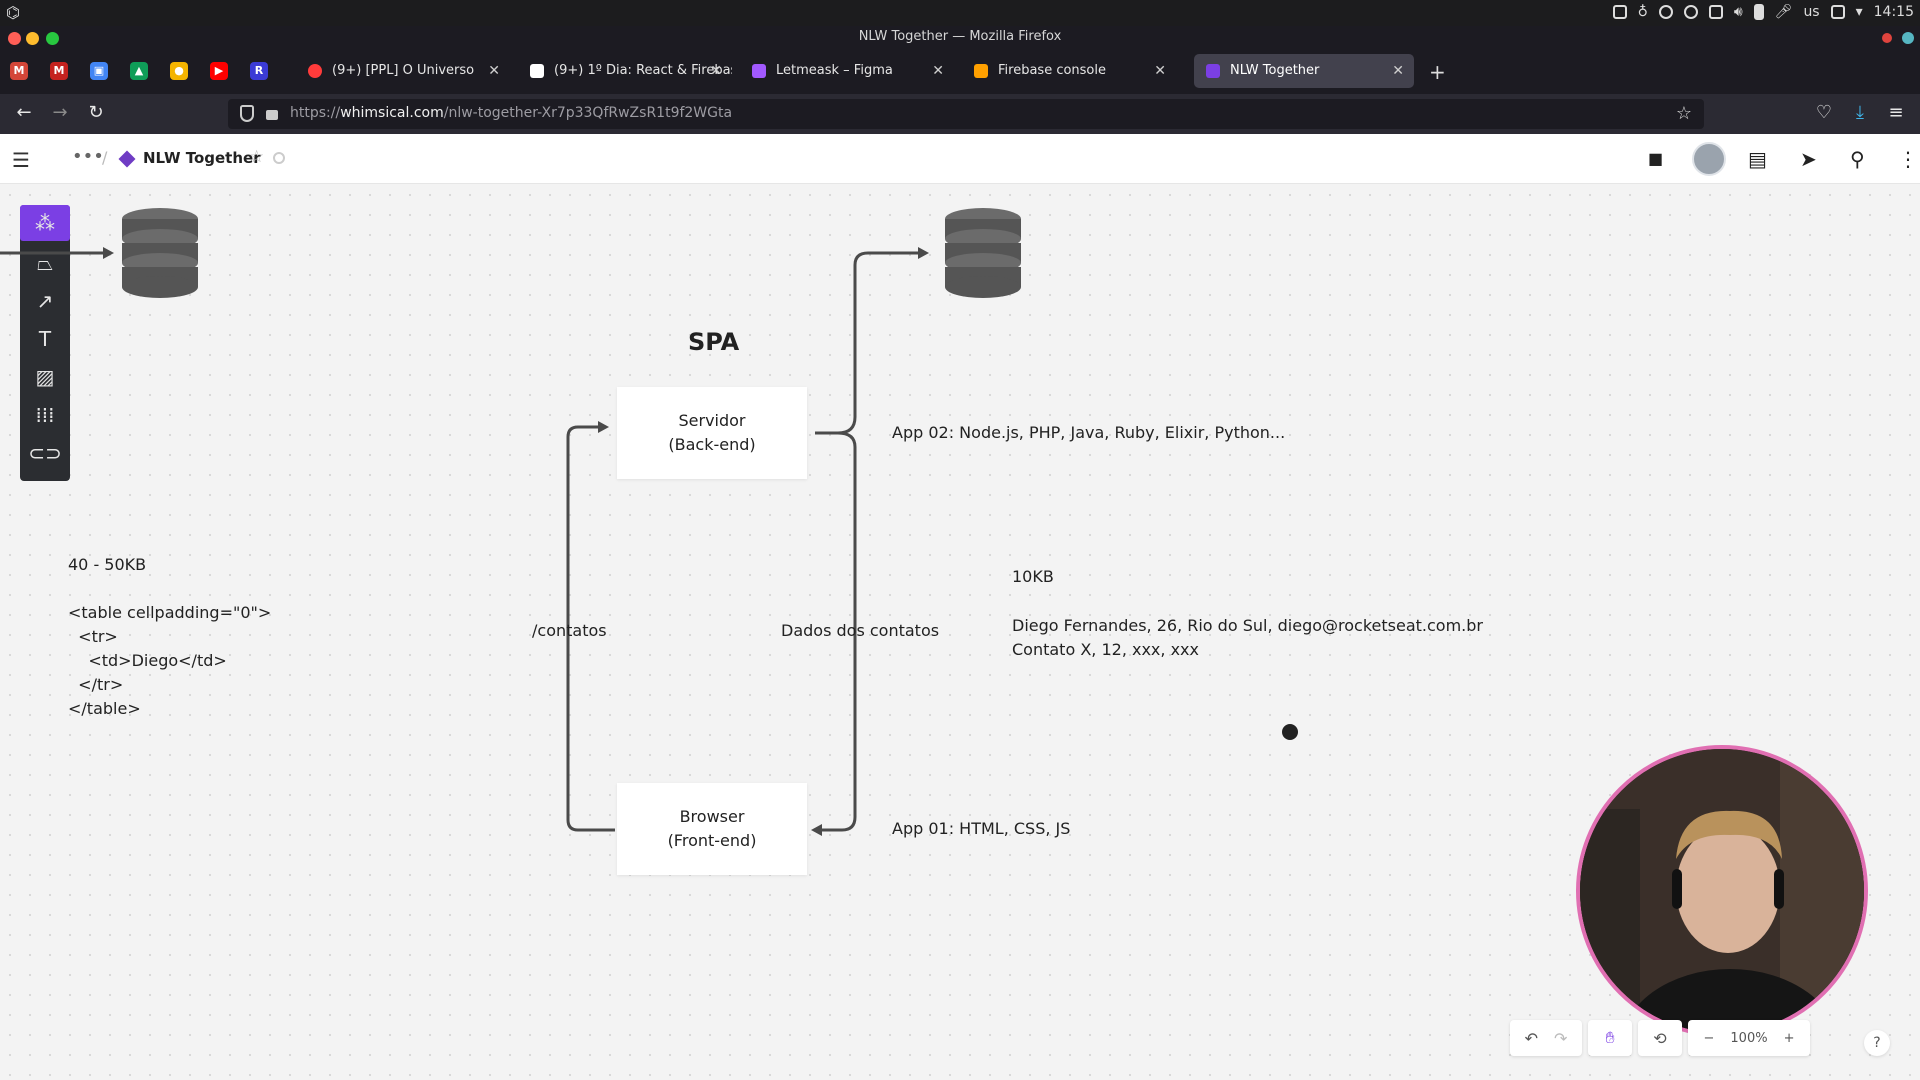 This screenshot has height=1080, width=1920. What do you see at coordinates (403, 71) in the screenshot?
I see `tab-ppl-o-universo: (9+) [PPL] O Universo ✕` at bounding box center [403, 71].